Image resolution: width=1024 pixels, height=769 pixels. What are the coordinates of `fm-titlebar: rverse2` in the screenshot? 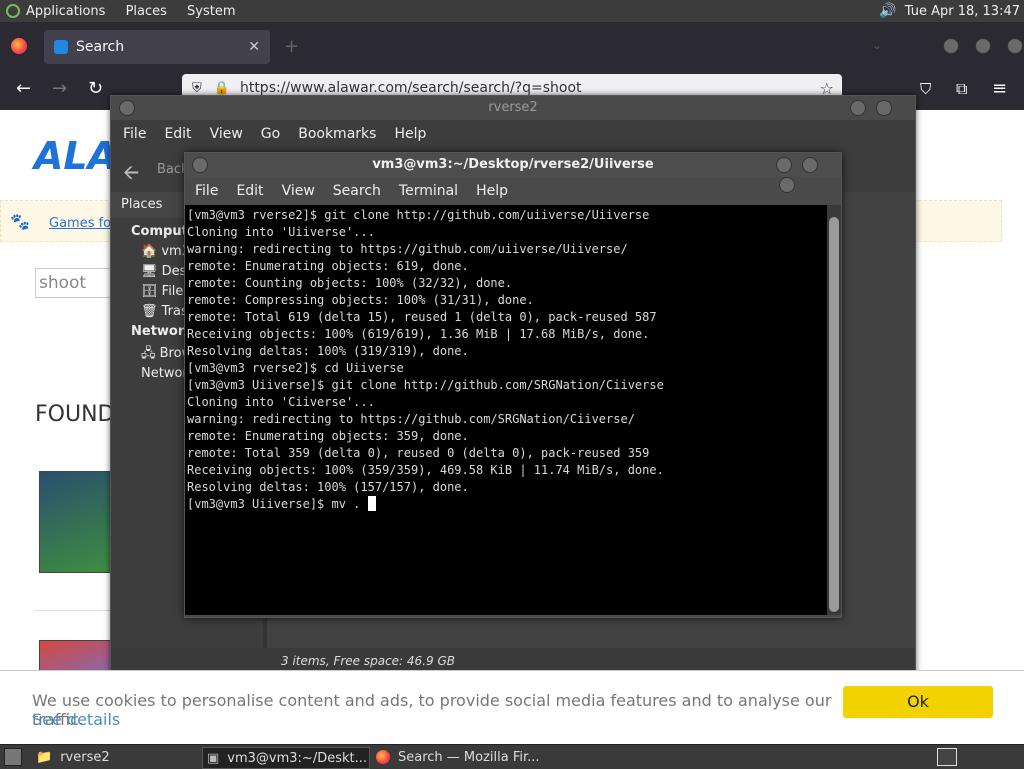 It's located at (513, 108).